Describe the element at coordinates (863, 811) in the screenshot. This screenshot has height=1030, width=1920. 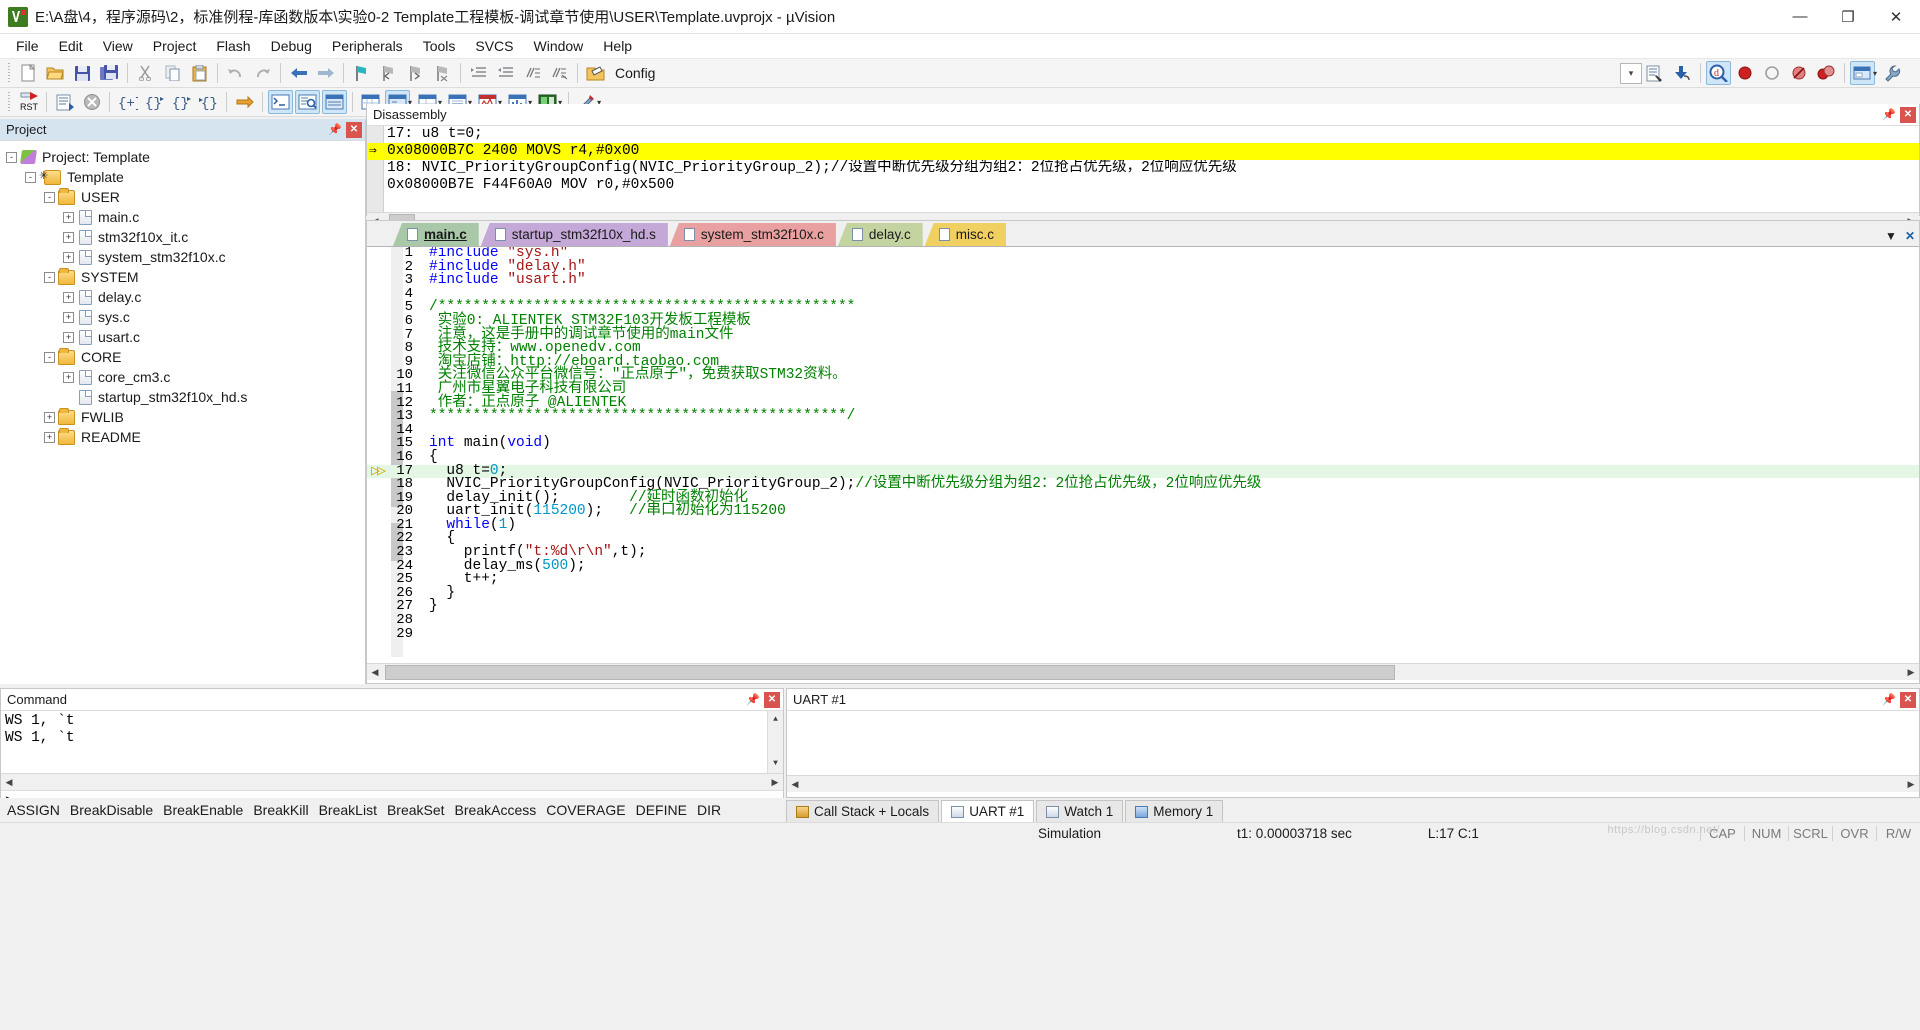
I see `bottom-tab-call-stack-locals: Call Stack + Locals` at that location.